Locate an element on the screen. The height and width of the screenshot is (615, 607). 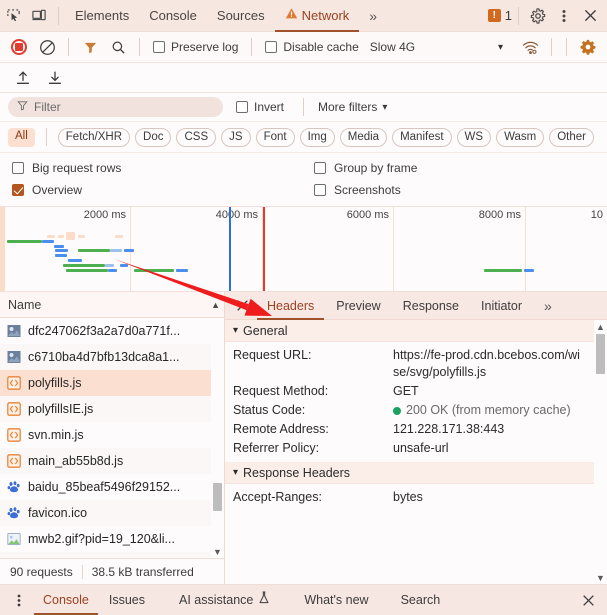
group-by-frame-label: Group by frame is located at coordinates (376, 168).